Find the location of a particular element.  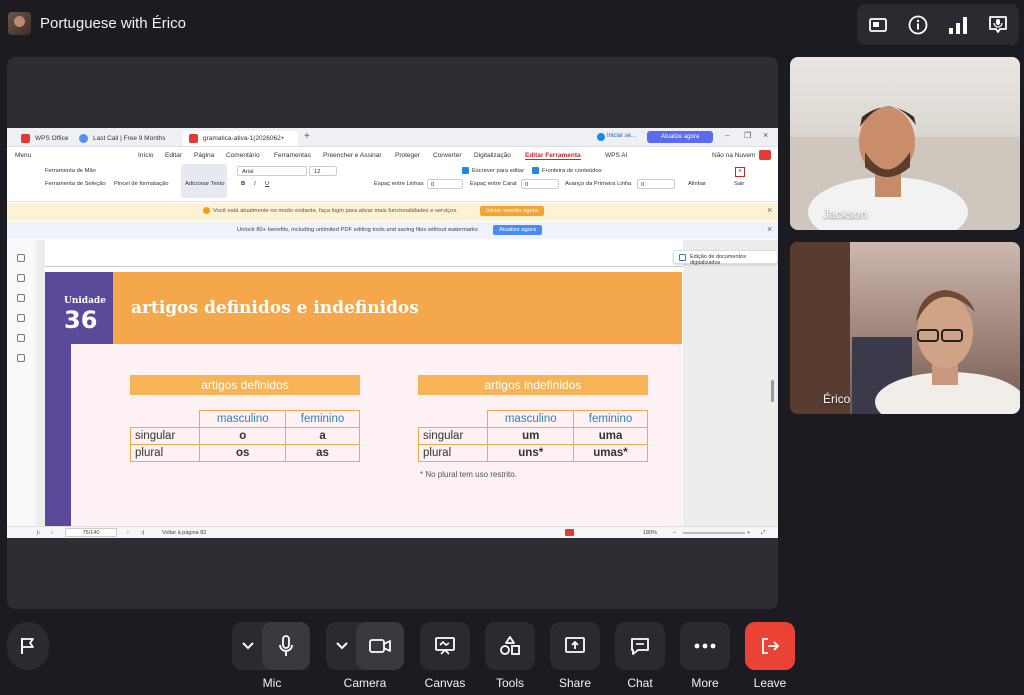

write-edit-checkbox is located at coordinates (465, 170).